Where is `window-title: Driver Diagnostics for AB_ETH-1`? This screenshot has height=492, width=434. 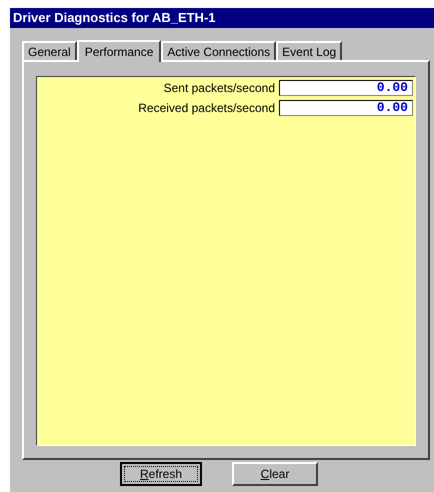
window-title: Driver Diagnostics for AB_ETH-1 is located at coordinates (222, 18).